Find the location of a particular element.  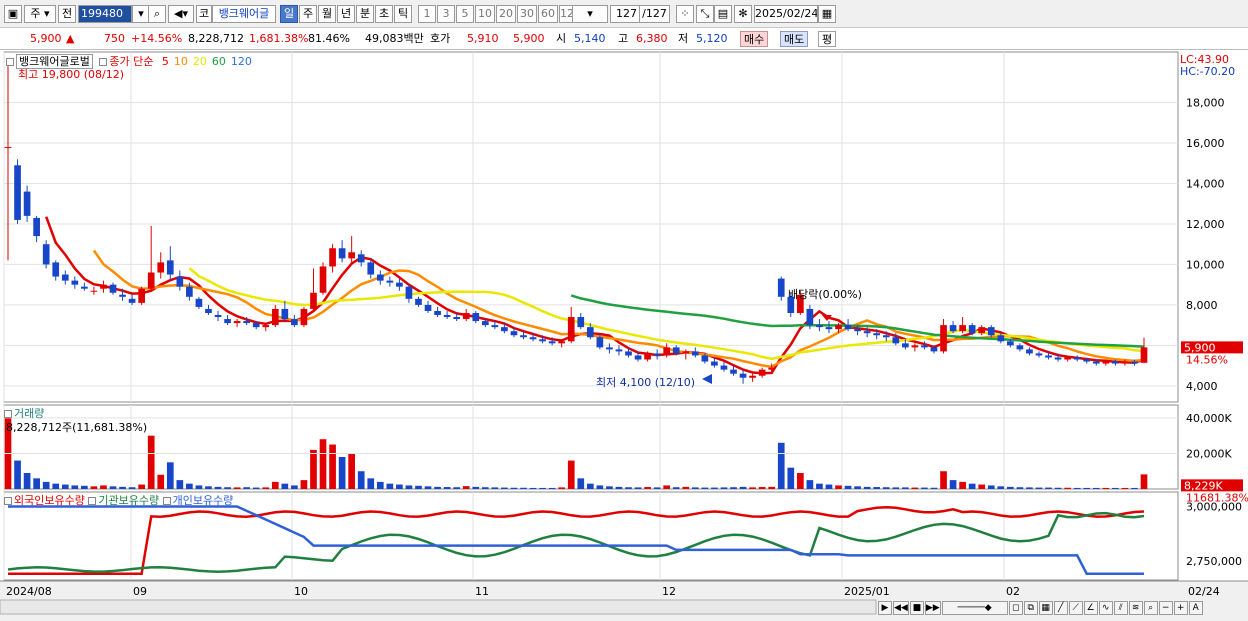

interval-tab-4: 20 is located at coordinates (506, 14).